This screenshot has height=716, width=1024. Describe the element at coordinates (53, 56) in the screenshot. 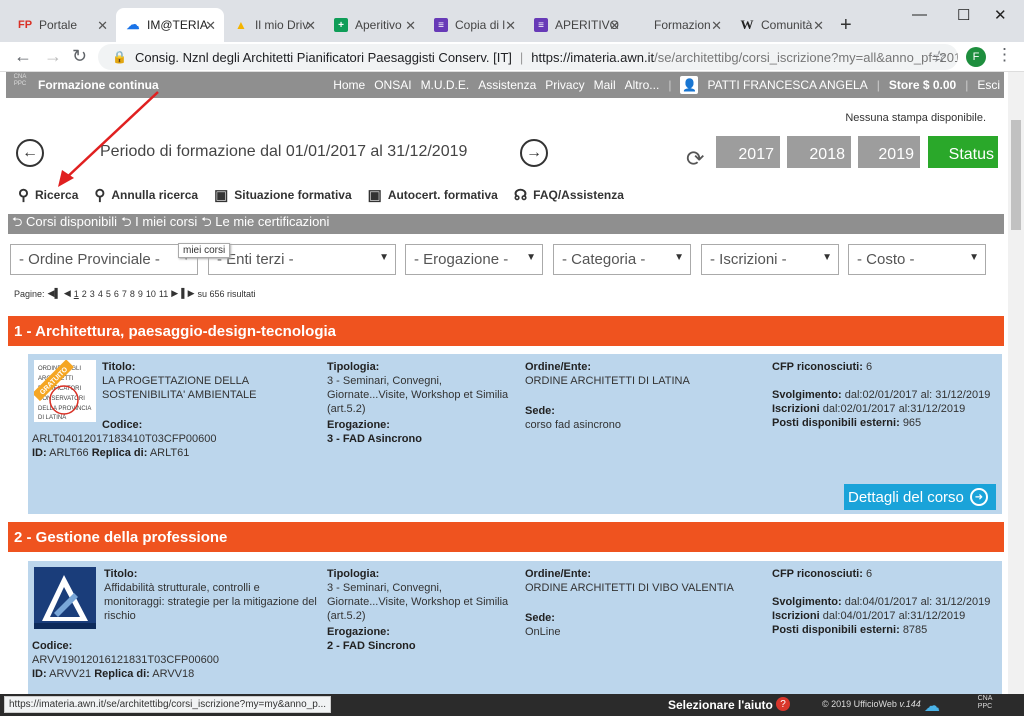

I see `forward-icon: →` at that location.